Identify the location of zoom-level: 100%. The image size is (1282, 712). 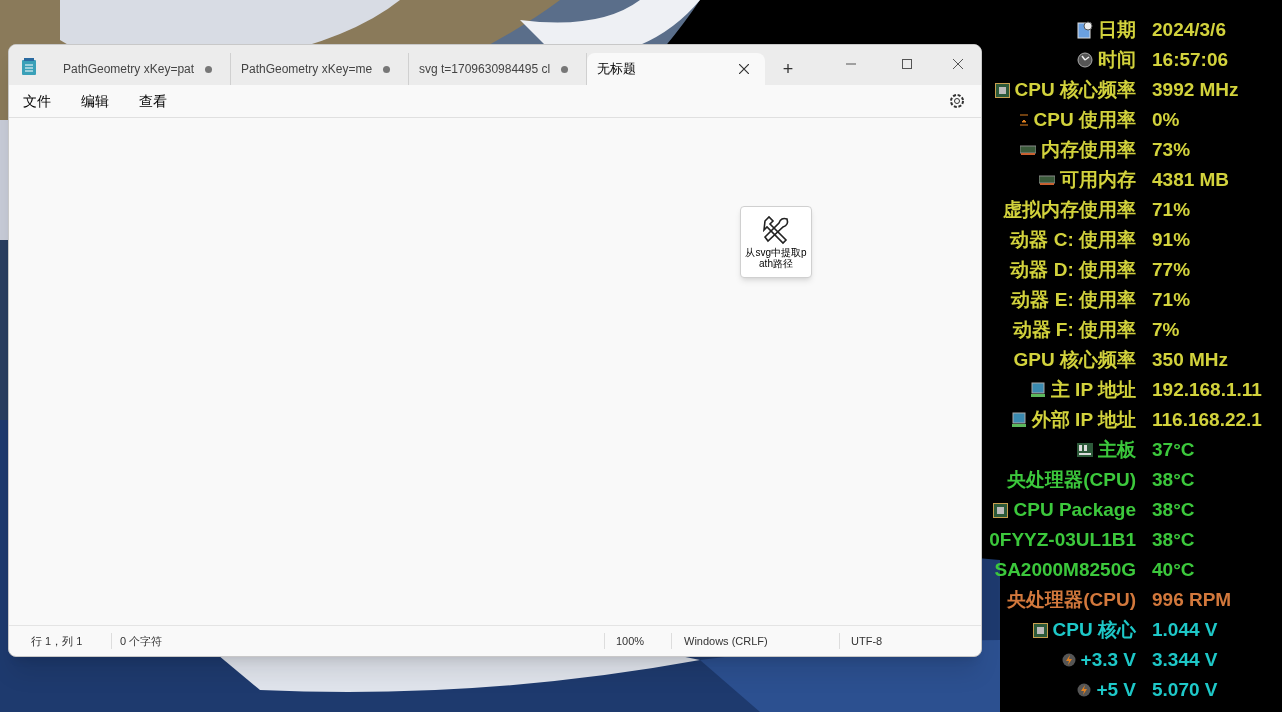
(637, 641).